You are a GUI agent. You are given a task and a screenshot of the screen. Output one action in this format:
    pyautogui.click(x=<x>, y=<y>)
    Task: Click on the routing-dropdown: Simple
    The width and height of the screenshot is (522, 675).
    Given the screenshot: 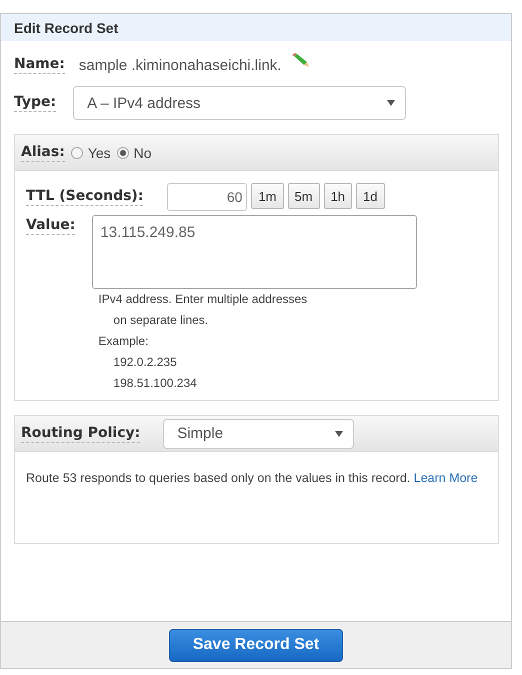 What is the action you would take?
    pyautogui.click(x=258, y=433)
    